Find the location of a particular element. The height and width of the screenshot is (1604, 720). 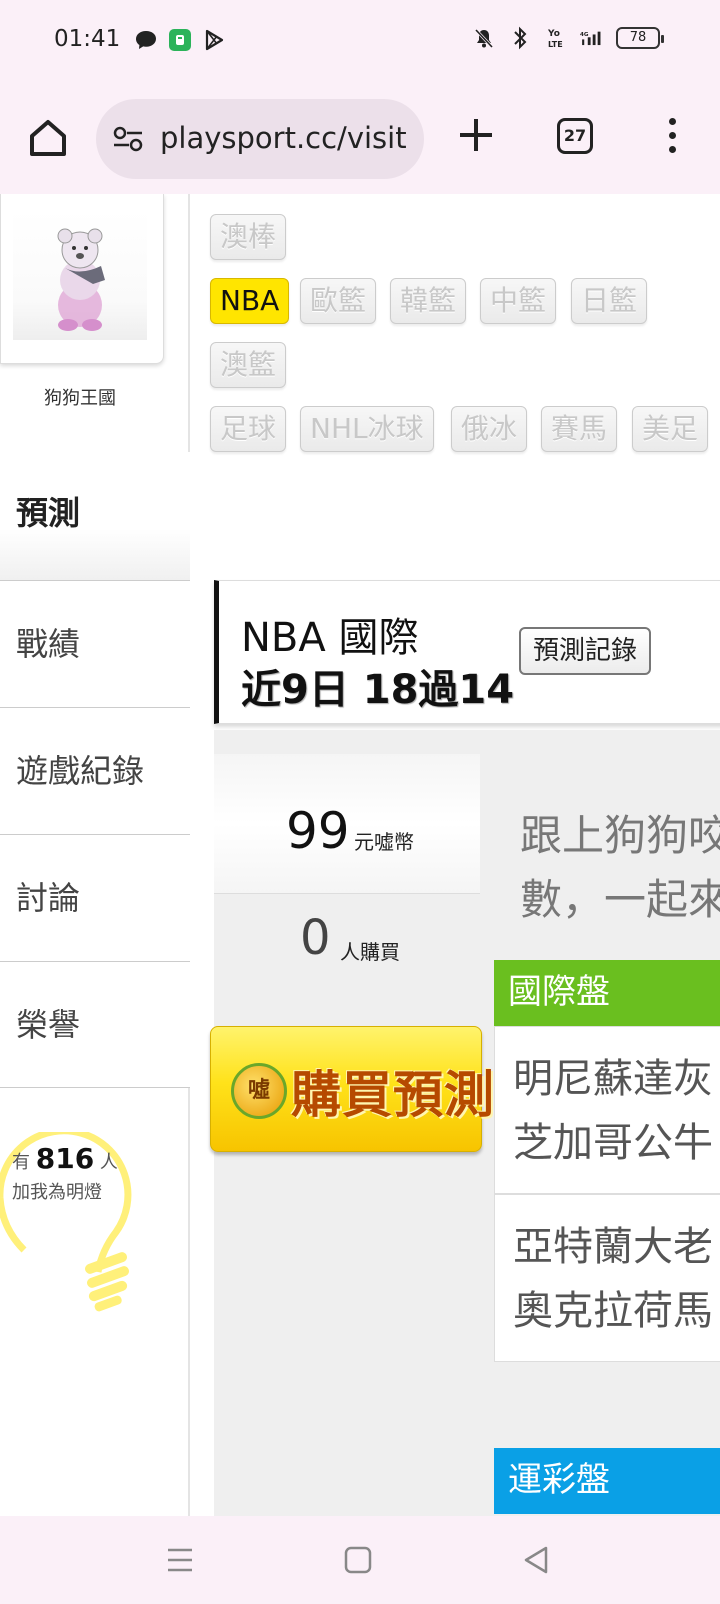

svg-text: 4G is located at coordinates (584, 35).